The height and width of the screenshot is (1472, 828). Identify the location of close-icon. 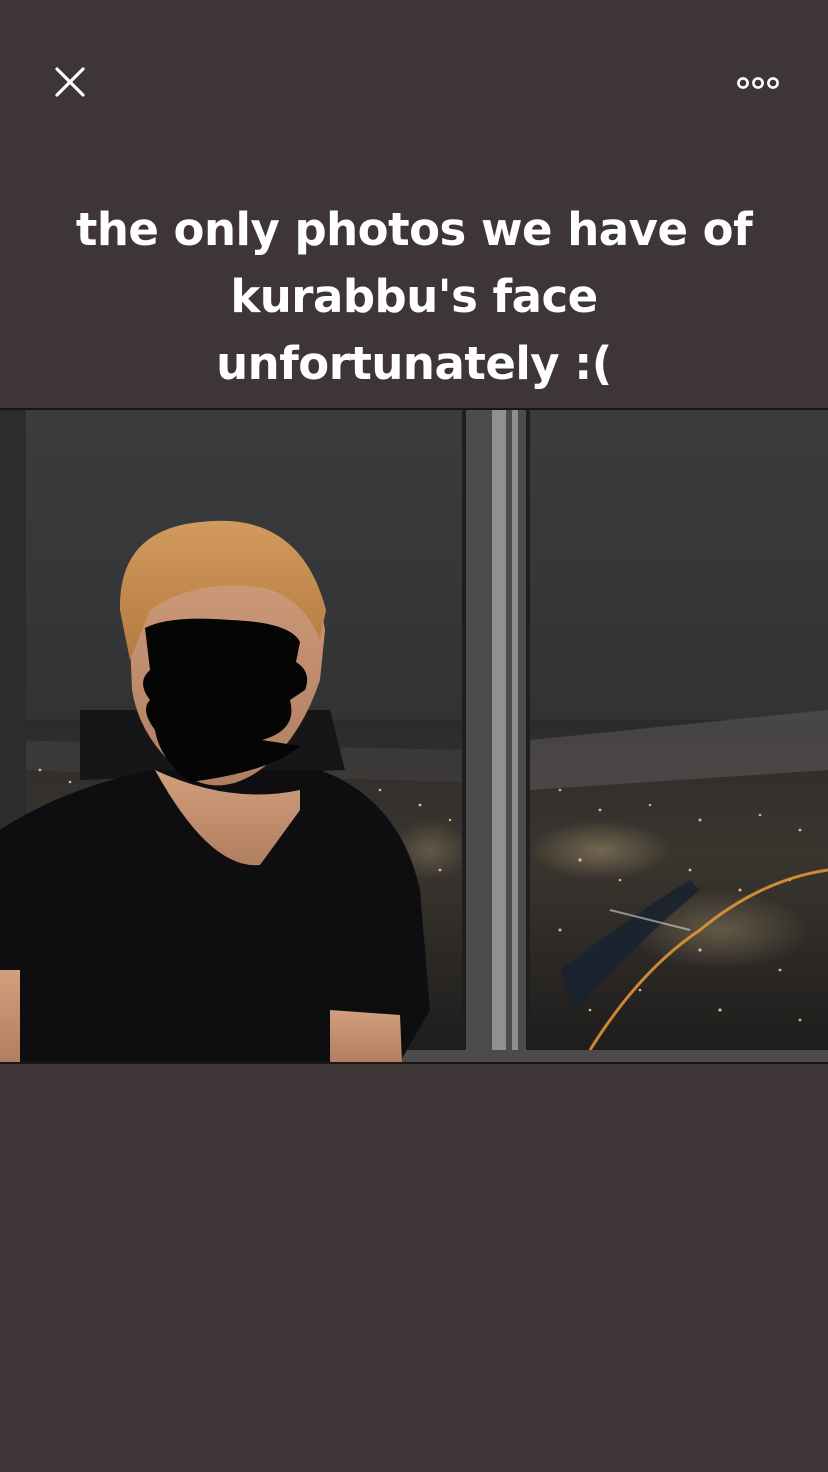
(70, 82).